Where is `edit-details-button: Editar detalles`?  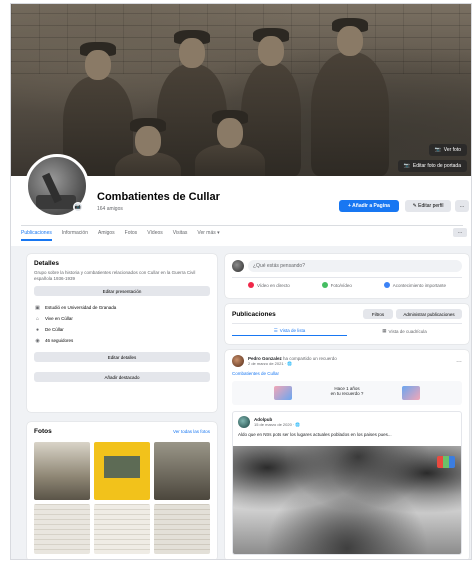
edit-details-button: Editar detalles is located at coordinates (122, 357).